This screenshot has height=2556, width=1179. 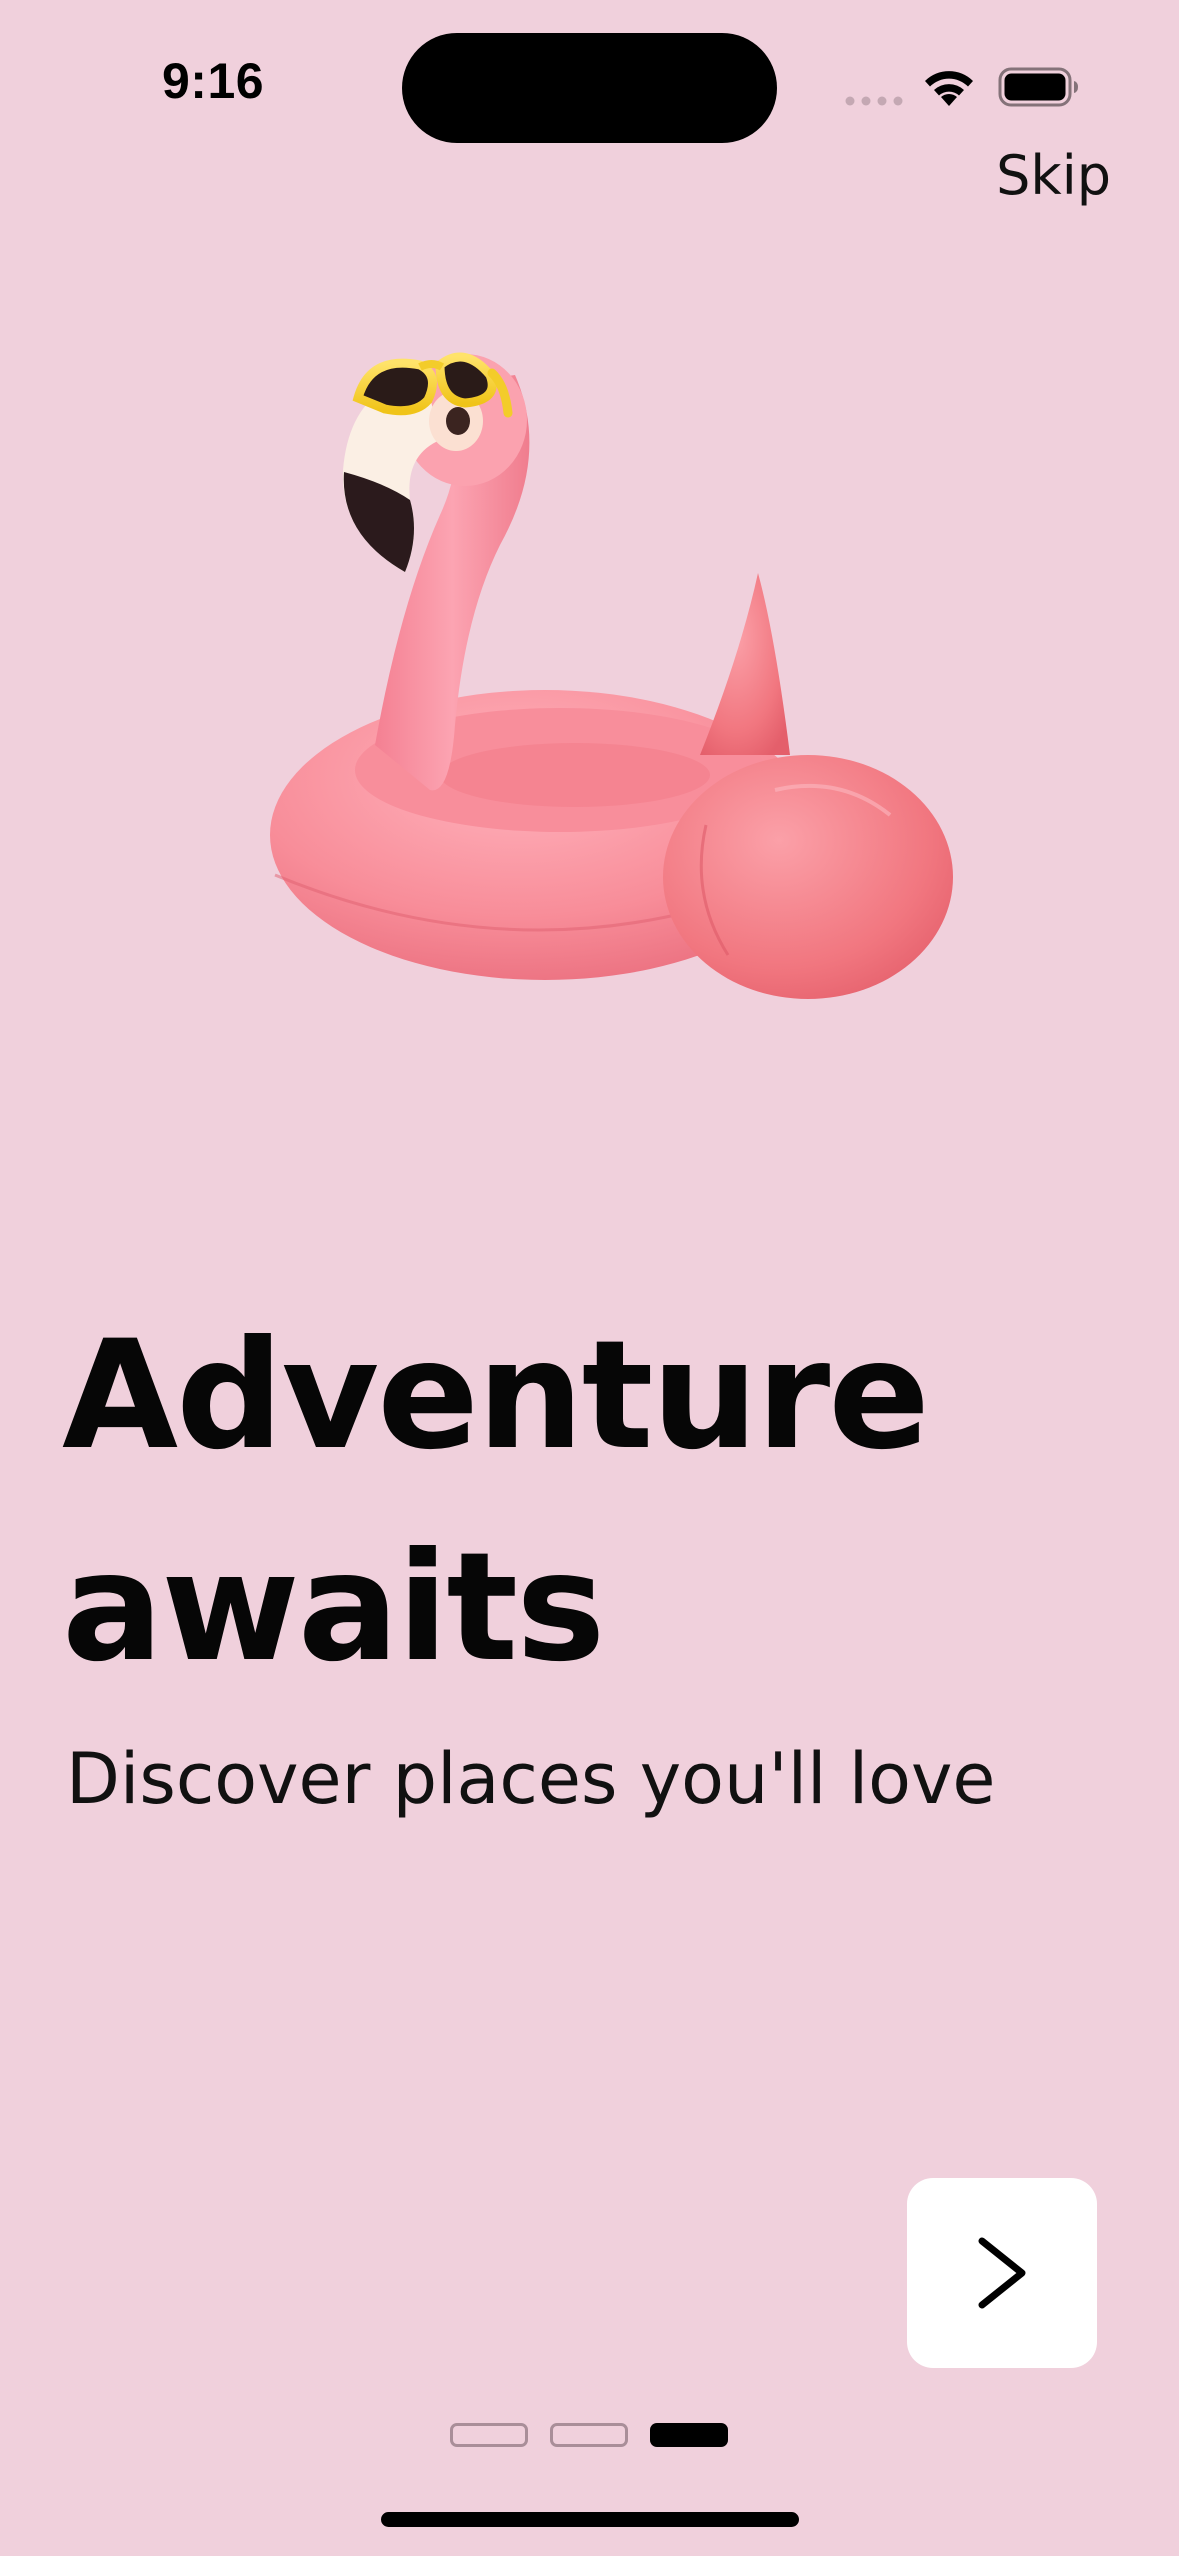 What do you see at coordinates (531, 1779) in the screenshot?
I see `onboarding-subtitle: Discover places you'll love` at bounding box center [531, 1779].